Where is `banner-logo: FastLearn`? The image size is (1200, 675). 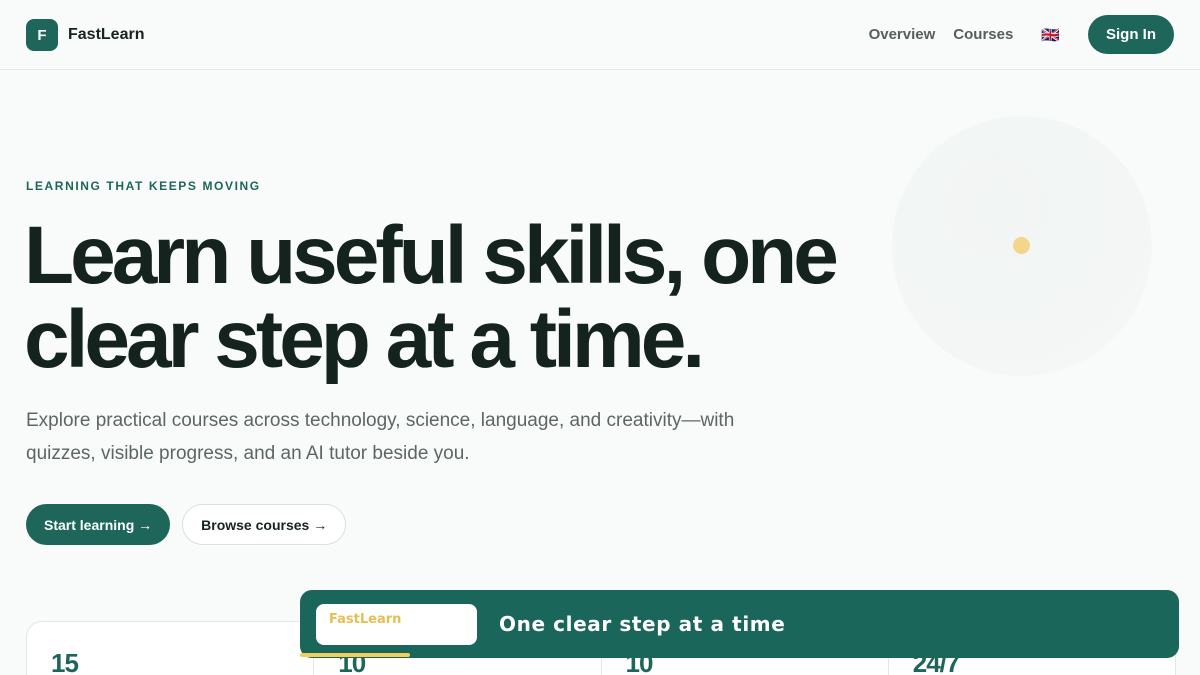 banner-logo: FastLearn is located at coordinates (396, 624).